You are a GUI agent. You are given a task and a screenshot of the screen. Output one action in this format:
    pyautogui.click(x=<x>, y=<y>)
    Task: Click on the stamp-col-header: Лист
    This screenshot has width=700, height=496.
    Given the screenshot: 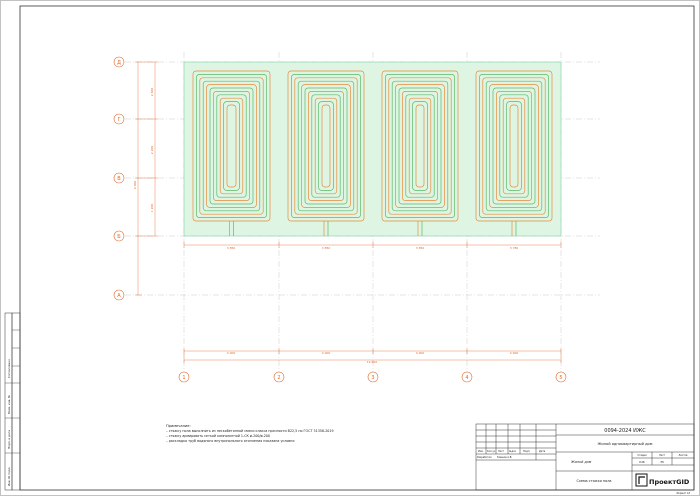 What is the action you would take?
    pyautogui.click(x=501, y=451)
    